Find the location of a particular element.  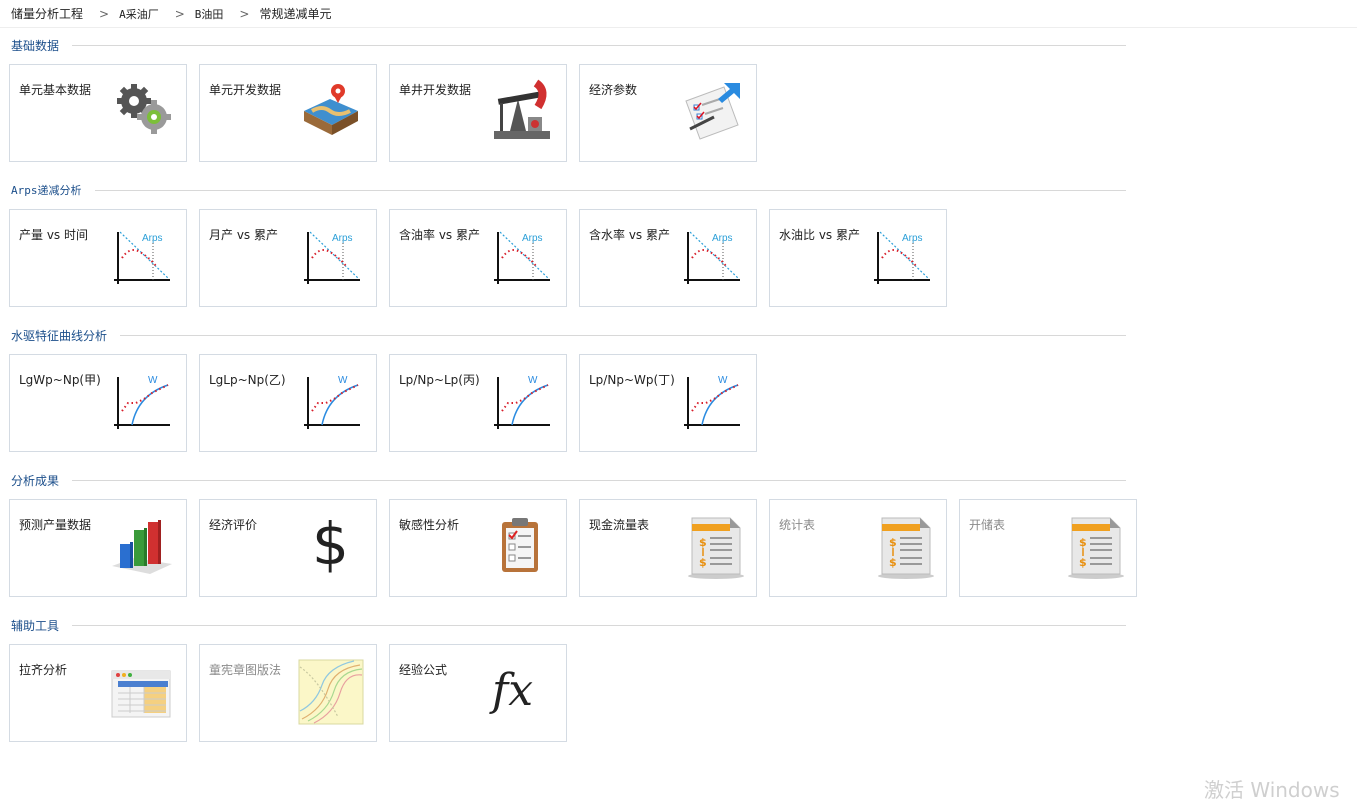

tile-label: 经济评价 is located at coordinates (233, 525).